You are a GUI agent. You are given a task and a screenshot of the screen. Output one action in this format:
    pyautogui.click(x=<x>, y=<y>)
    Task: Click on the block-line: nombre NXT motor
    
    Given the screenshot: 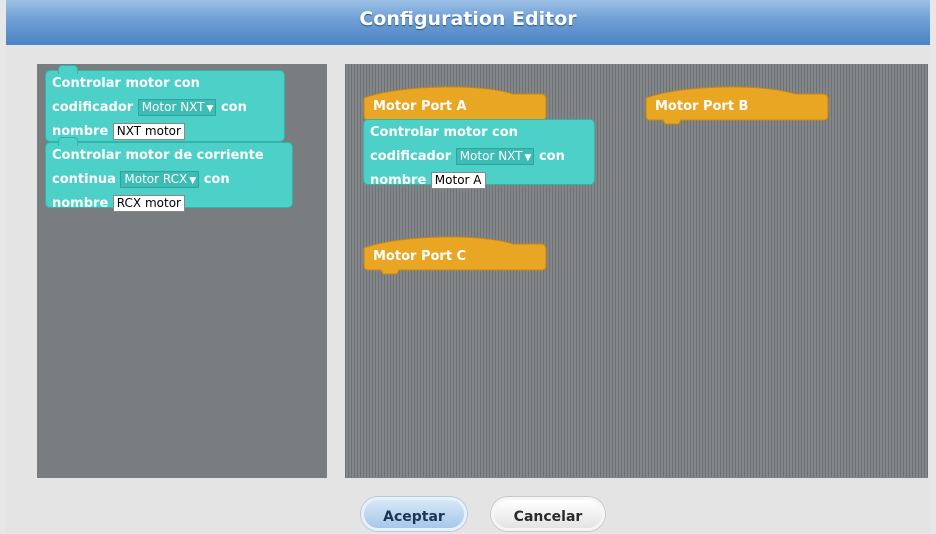 What is the action you would take?
    pyautogui.click(x=165, y=132)
    